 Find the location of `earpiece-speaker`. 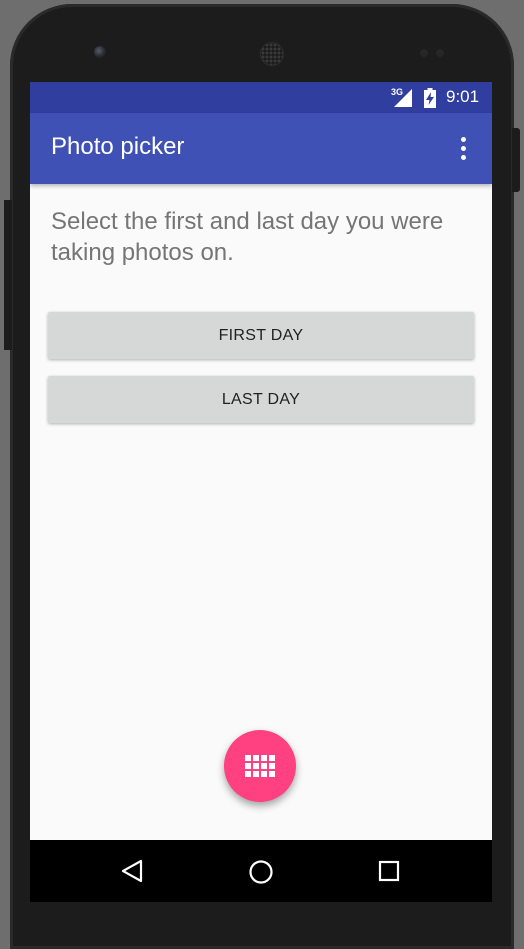

earpiece-speaker is located at coordinates (272, 54).